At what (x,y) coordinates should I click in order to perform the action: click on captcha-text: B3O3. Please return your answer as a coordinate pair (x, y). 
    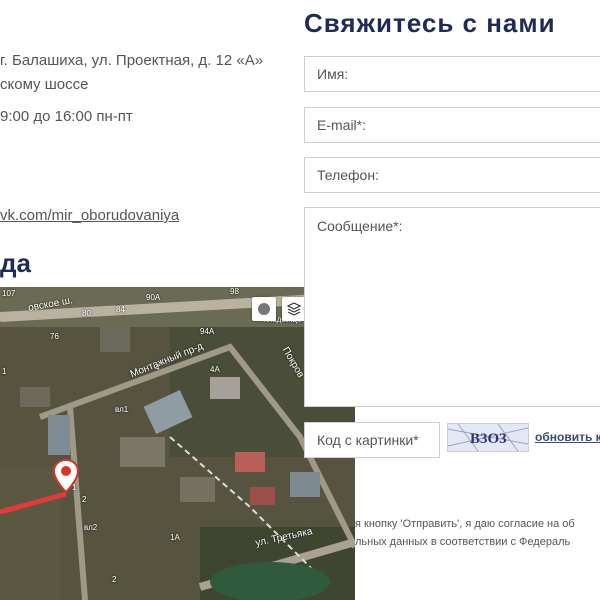
    Looking at the image, I should click on (488, 439).